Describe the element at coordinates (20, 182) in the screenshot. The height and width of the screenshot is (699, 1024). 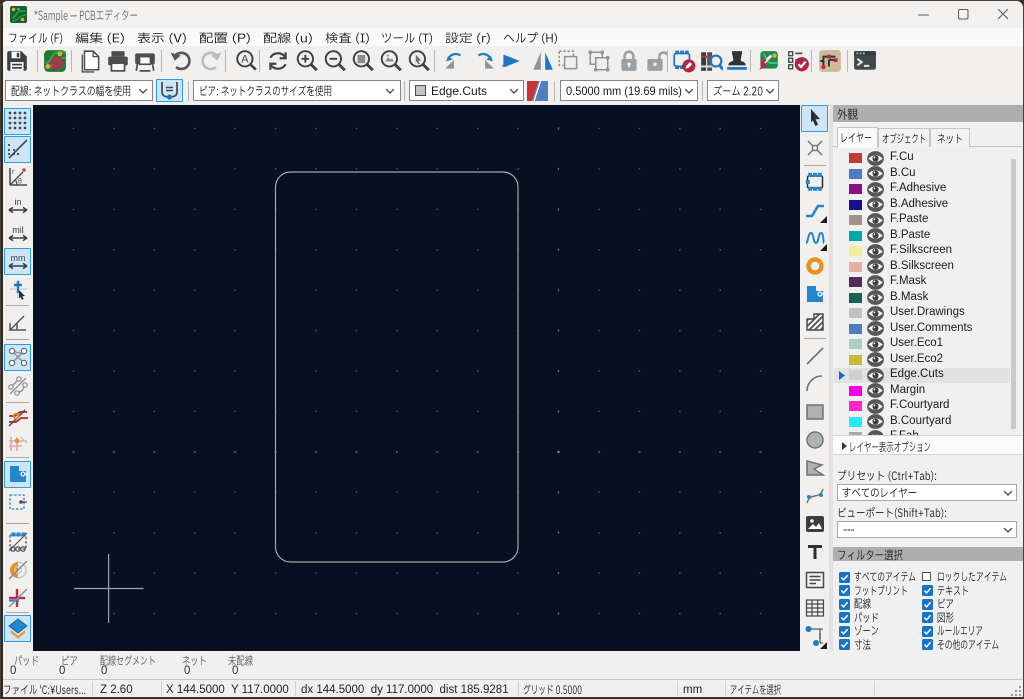
I see `svg-text: θ` at that location.